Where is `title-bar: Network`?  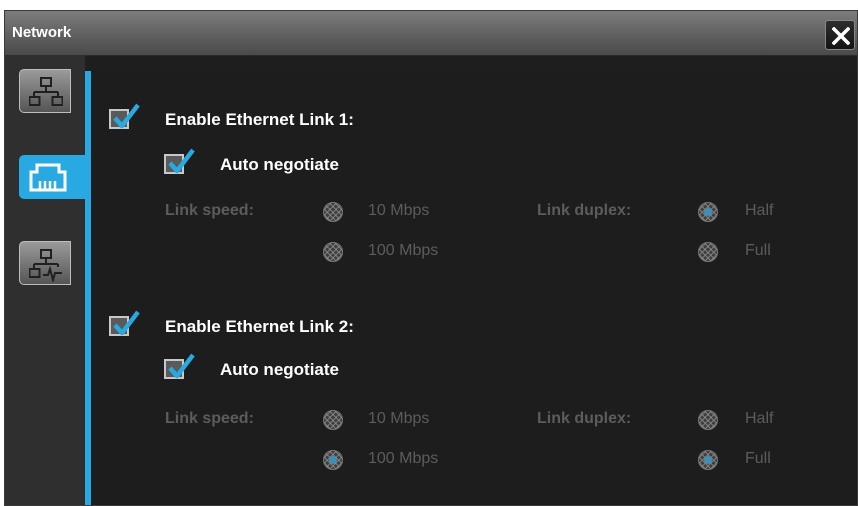
title-bar: Network is located at coordinates (431, 33).